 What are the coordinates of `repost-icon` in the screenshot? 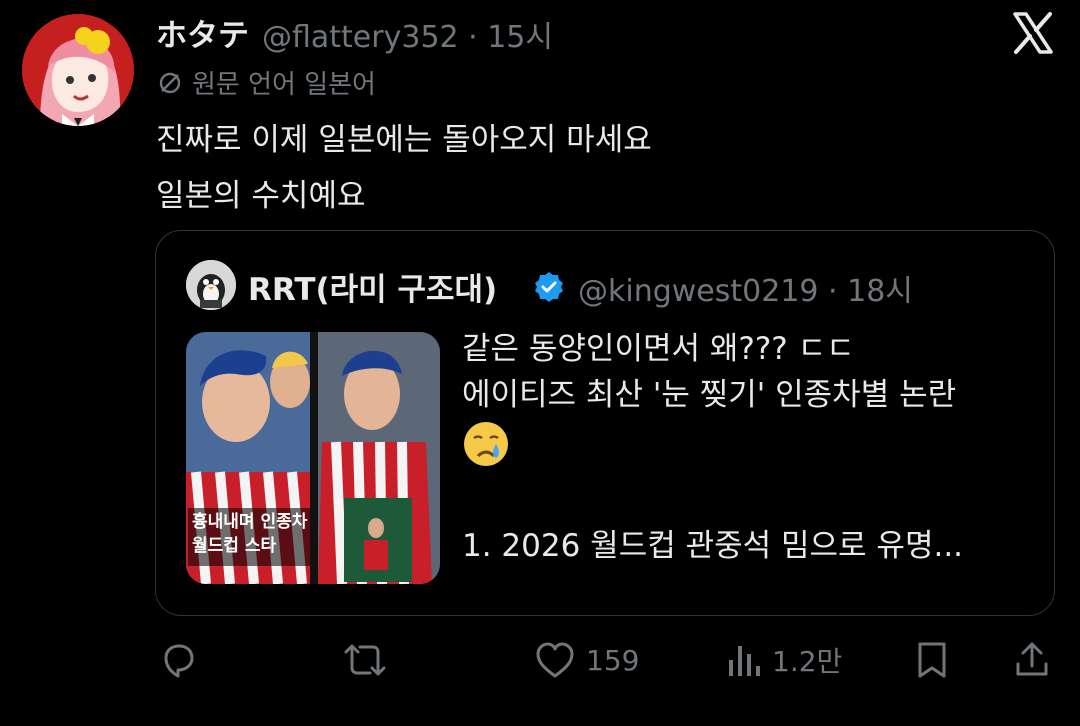 It's located at (365, 660).